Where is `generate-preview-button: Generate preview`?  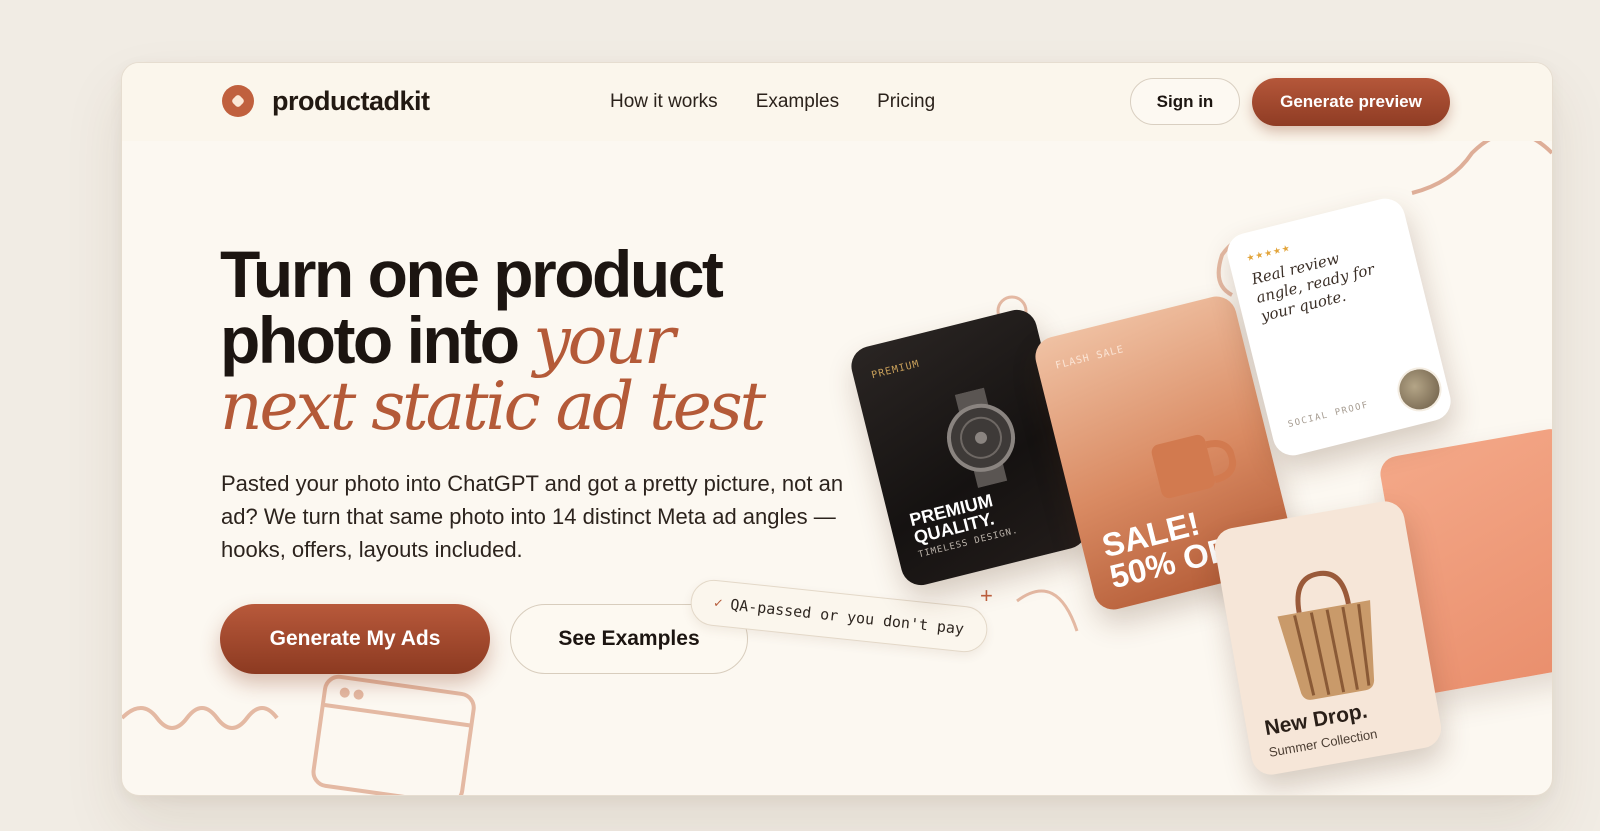
generate-preview-button: Generate preview is located at coordinates (1351, 102).